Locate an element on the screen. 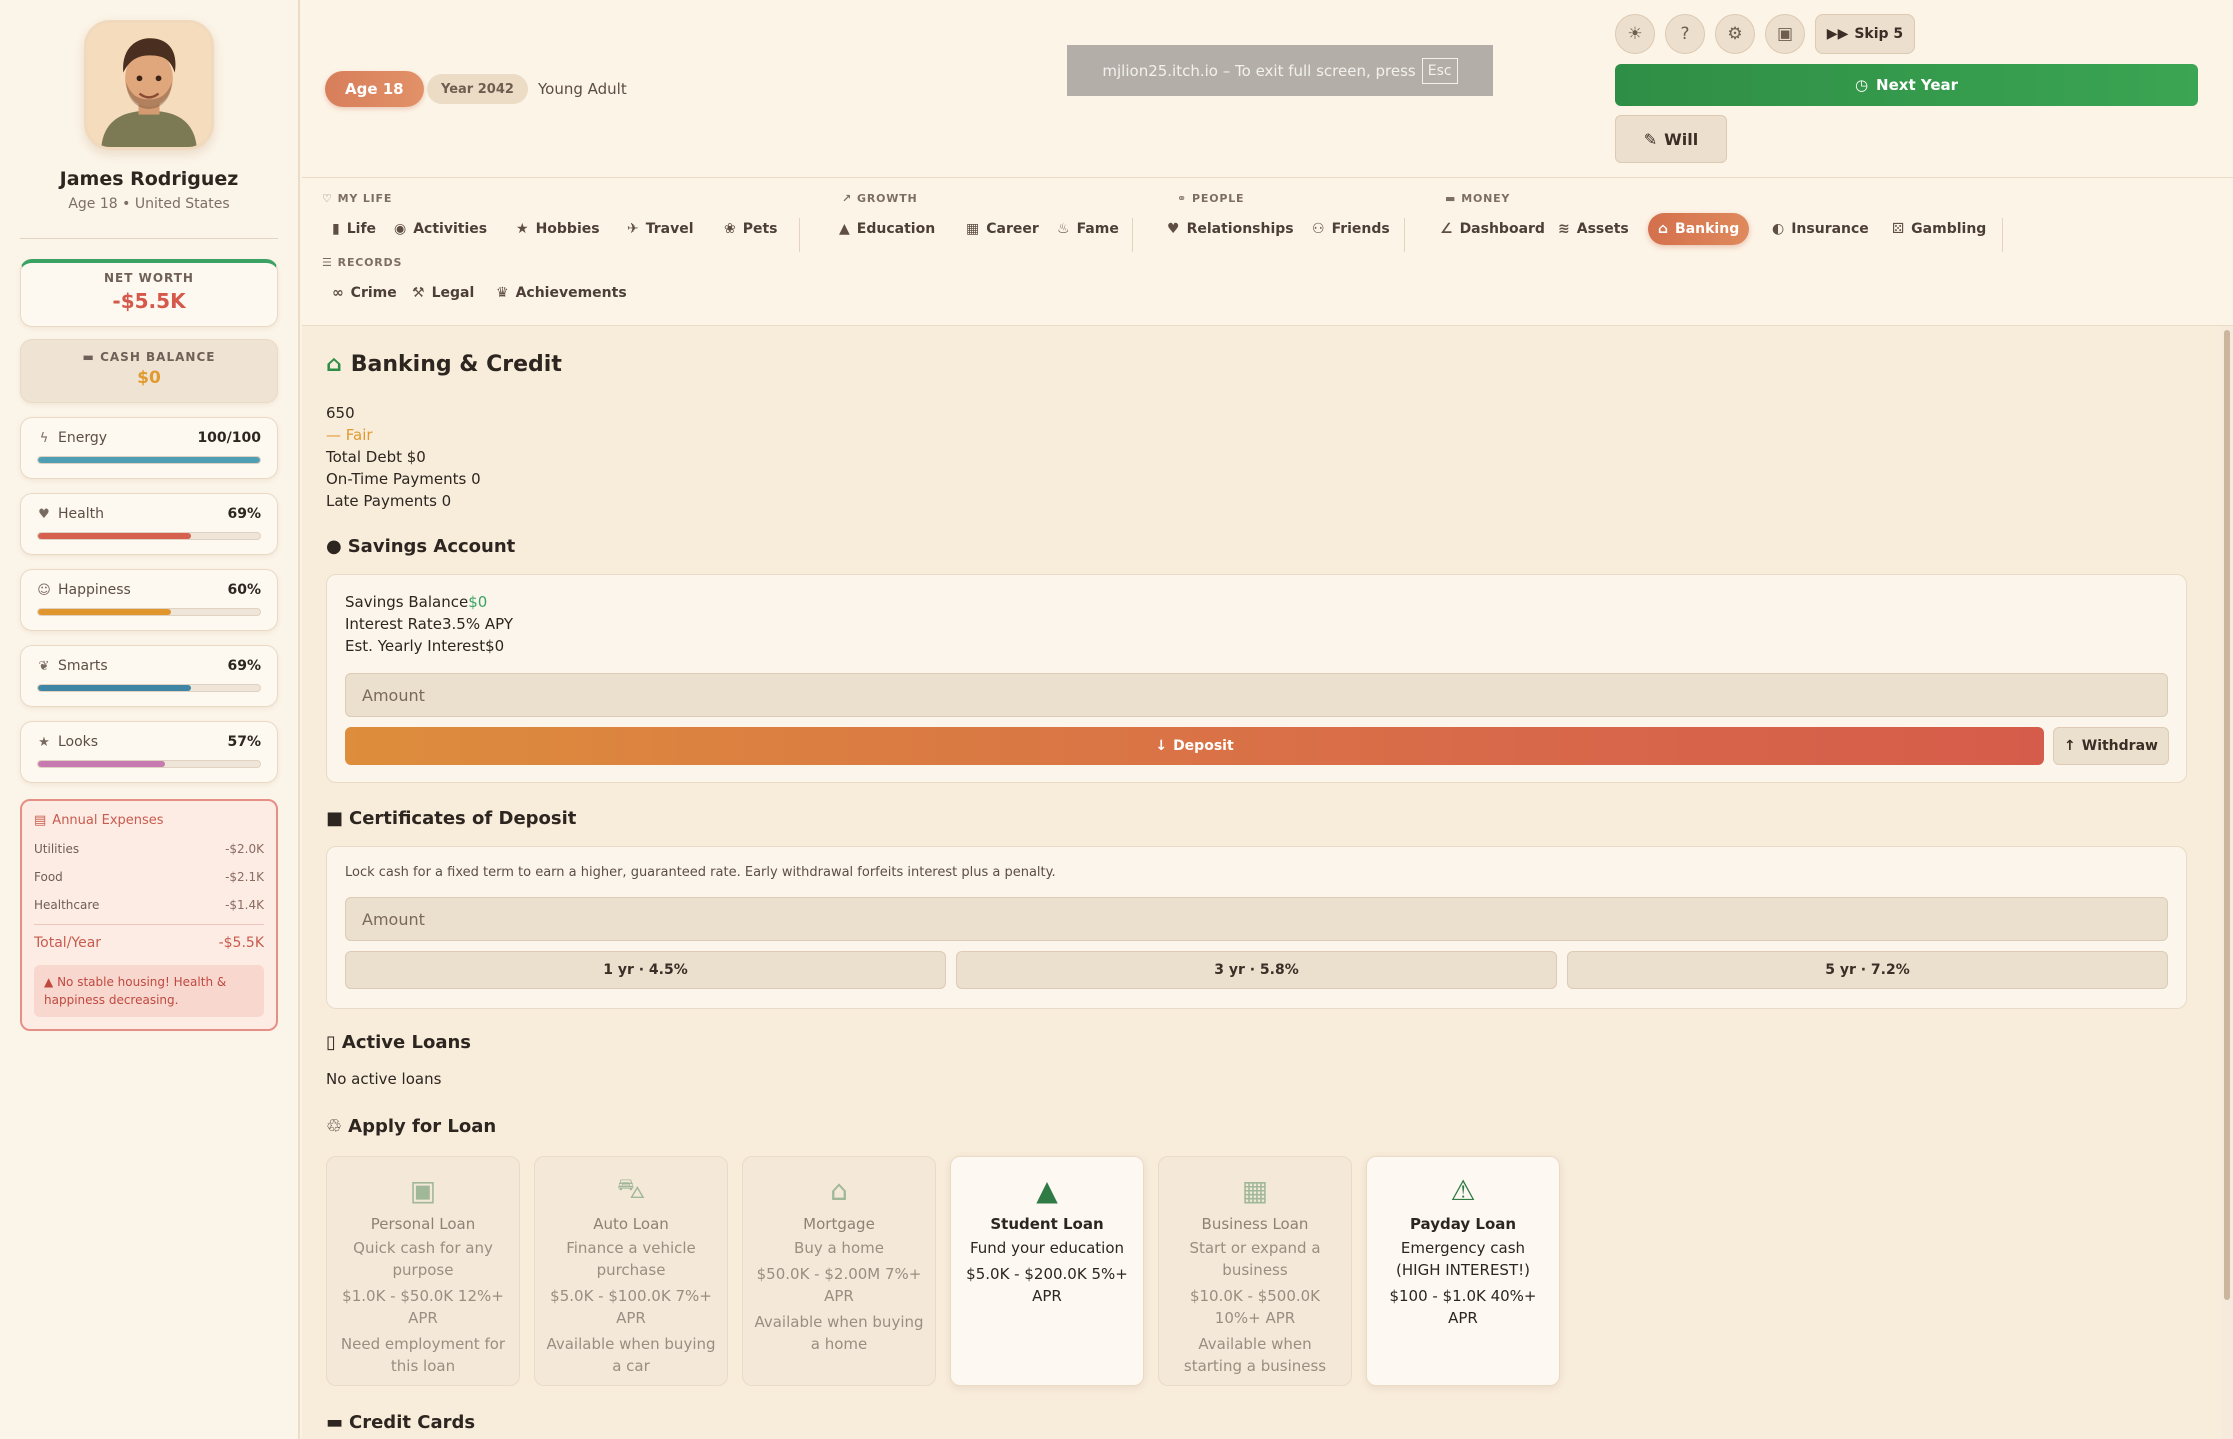  loan-note: Available when buying a home is located at coordinates (839, 1333).